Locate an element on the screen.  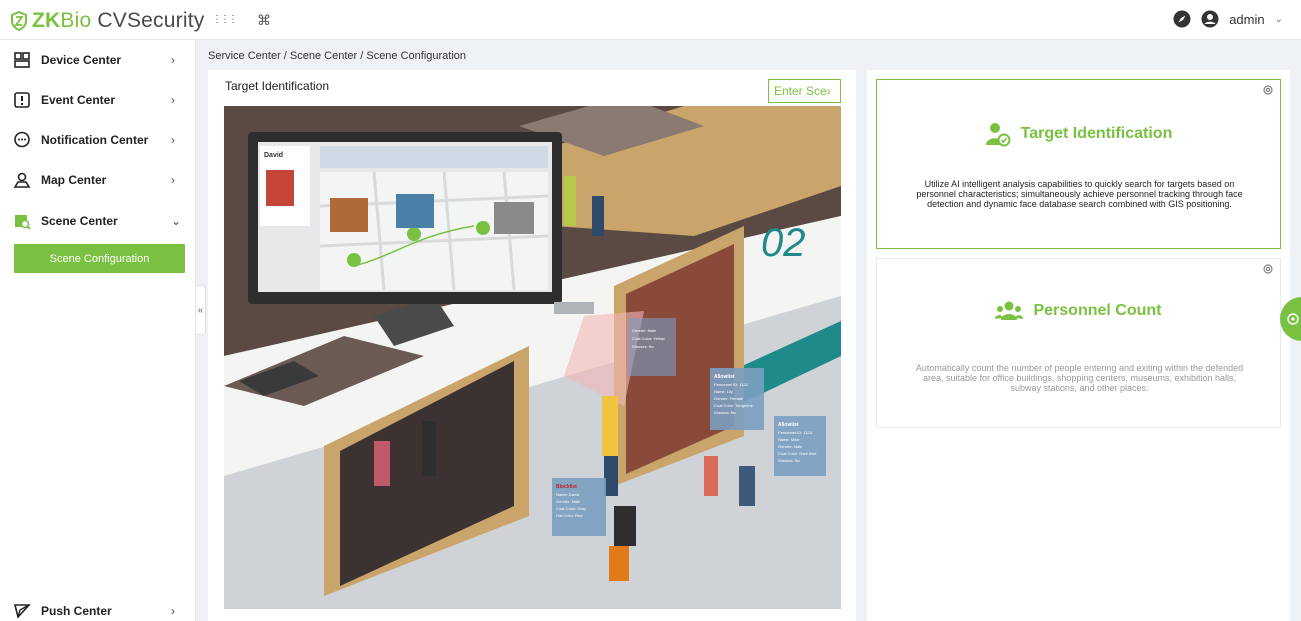
compass-icon is located at coordinates (1182, 19).